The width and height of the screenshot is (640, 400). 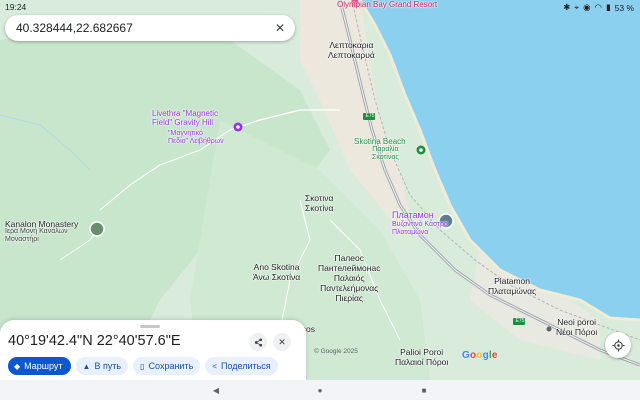 What do you see at coordinates (320, 7) in the screenshot?
I see `status-bar: 19:24 ✱ ⌖ ◉ ◠ ▮ 53 %` at bounding box center [320, 7].